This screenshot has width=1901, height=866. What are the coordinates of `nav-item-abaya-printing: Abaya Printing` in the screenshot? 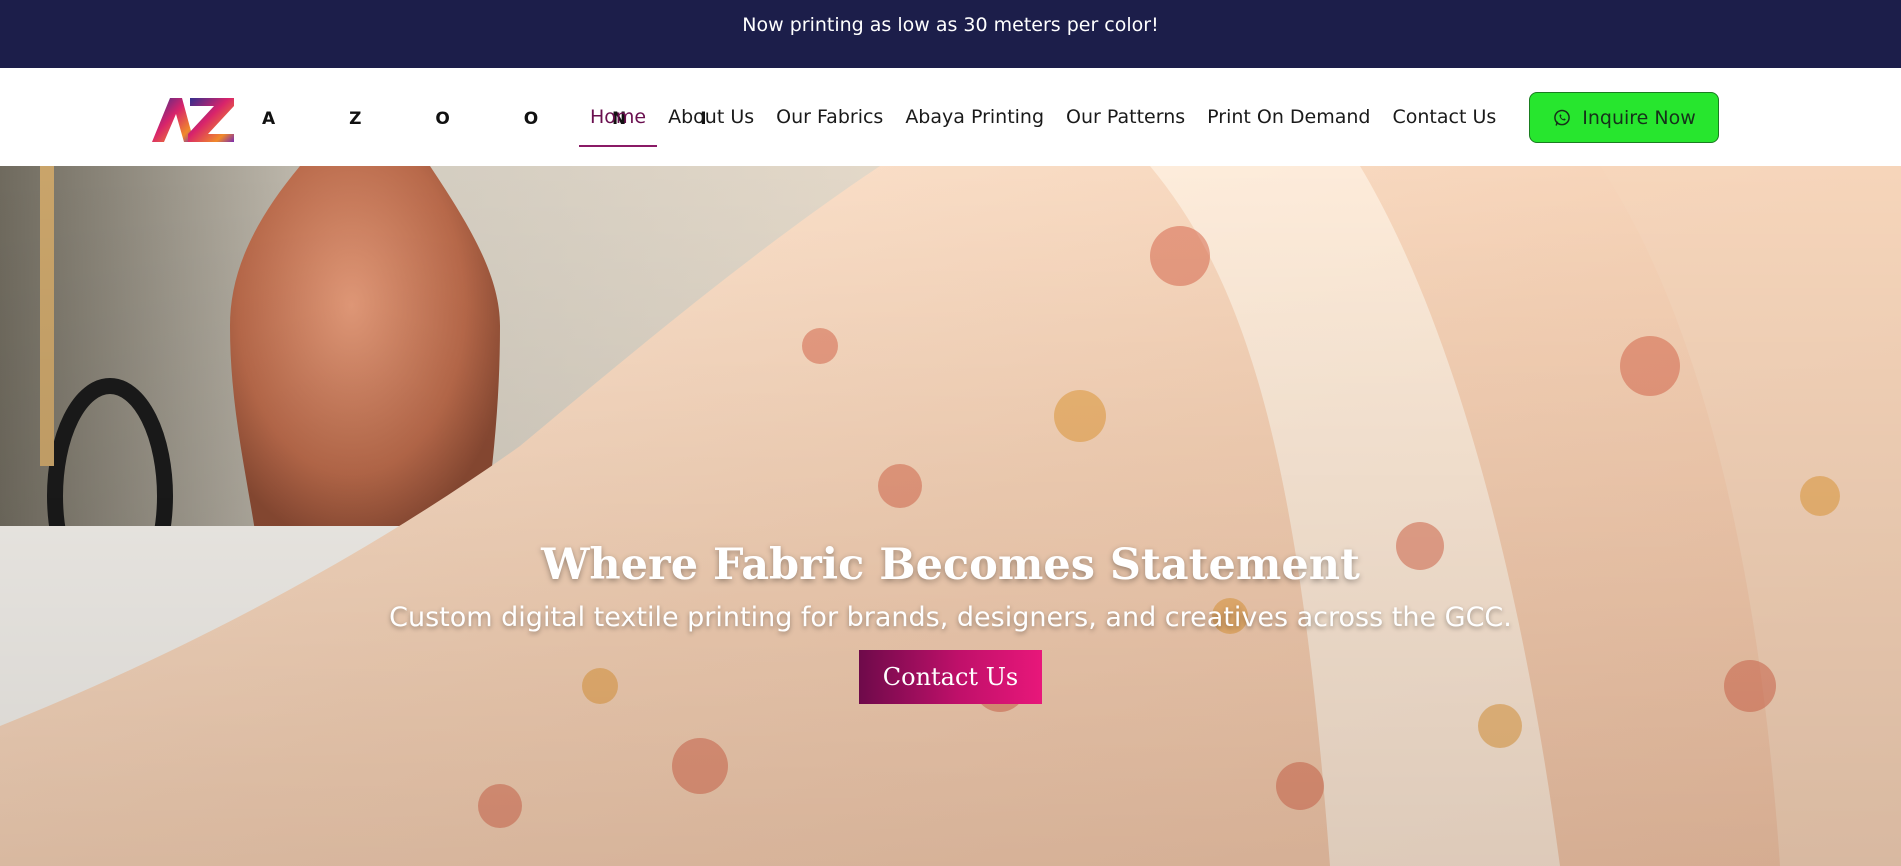 It's located at (974, 117).